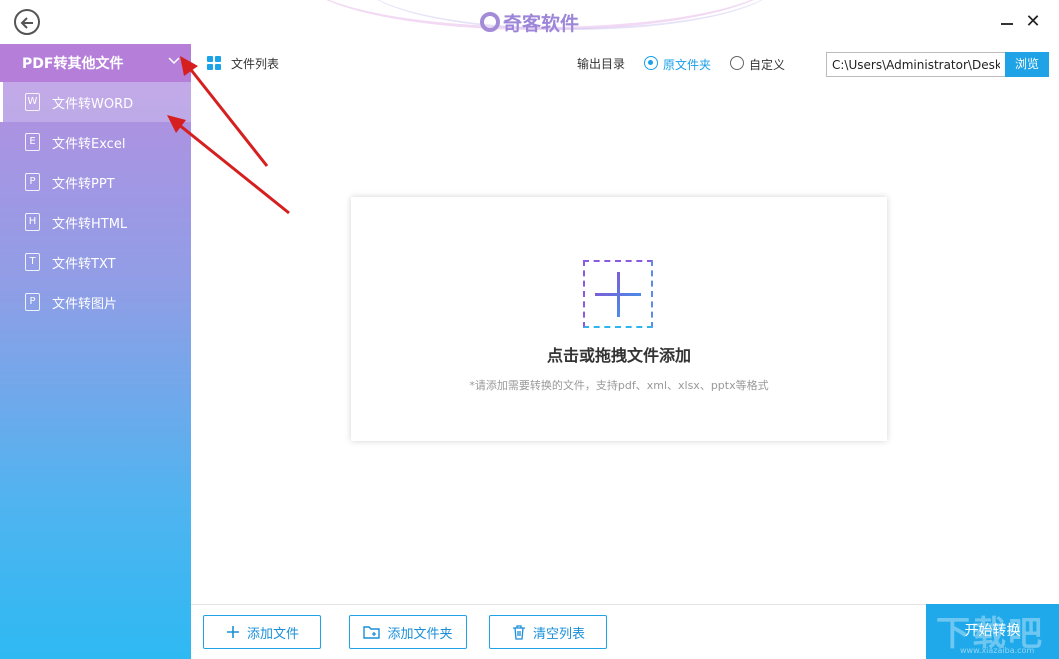  Describe the element at coordinates (232, 632) in the screenshot. I see `plus-icon` at that location.